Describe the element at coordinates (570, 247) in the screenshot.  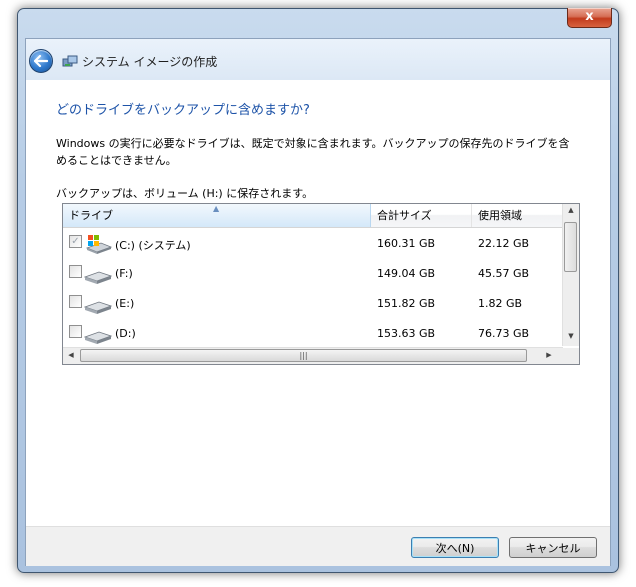
I see `vertical-scroll-thumb` at that location.